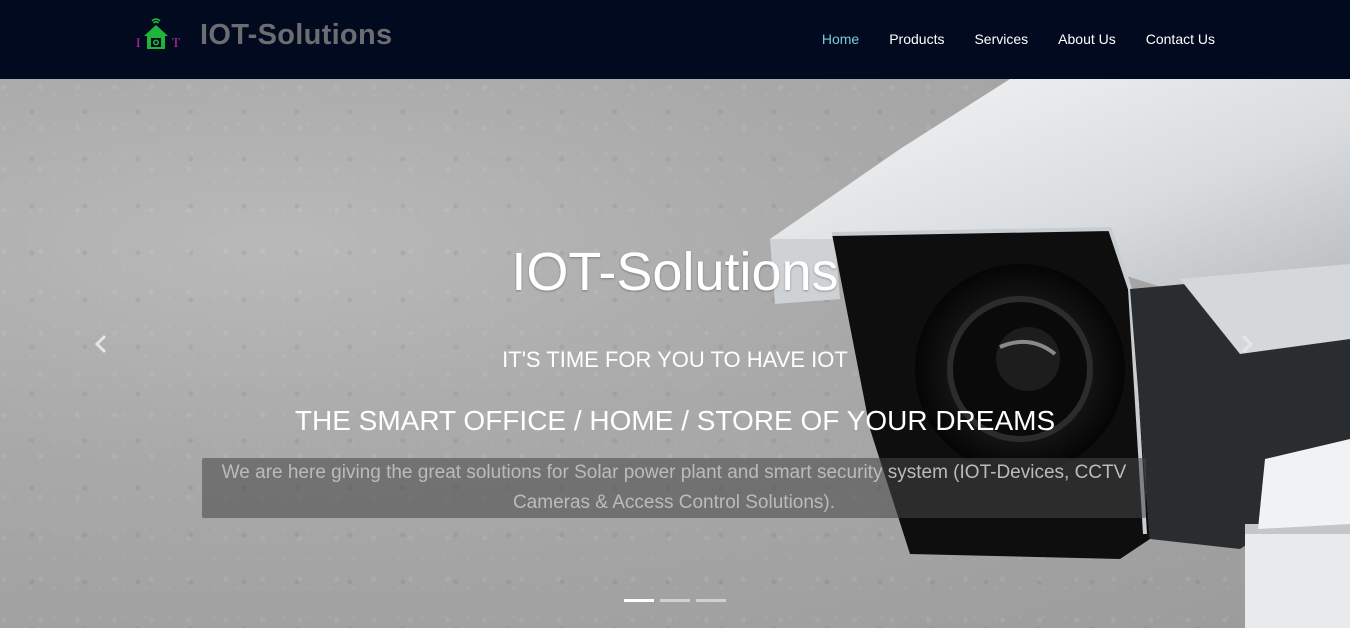  Describe the element at coordinates (296, 35) in the screenshot. I see `brand-name: IOT-Solutions` at that location.